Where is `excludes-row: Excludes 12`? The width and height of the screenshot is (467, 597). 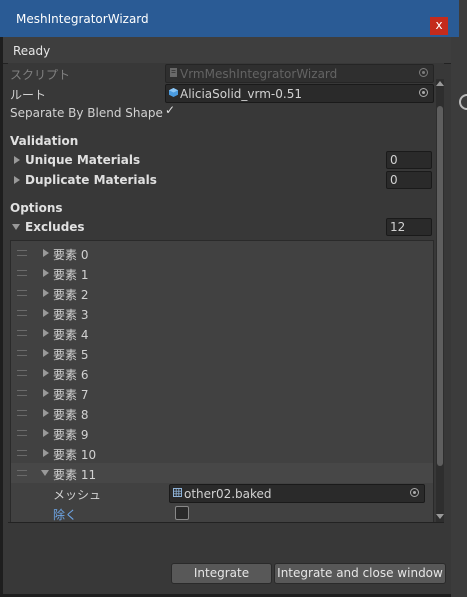 excludes-row: Excludes 12 is located at coordinates (224, 227).